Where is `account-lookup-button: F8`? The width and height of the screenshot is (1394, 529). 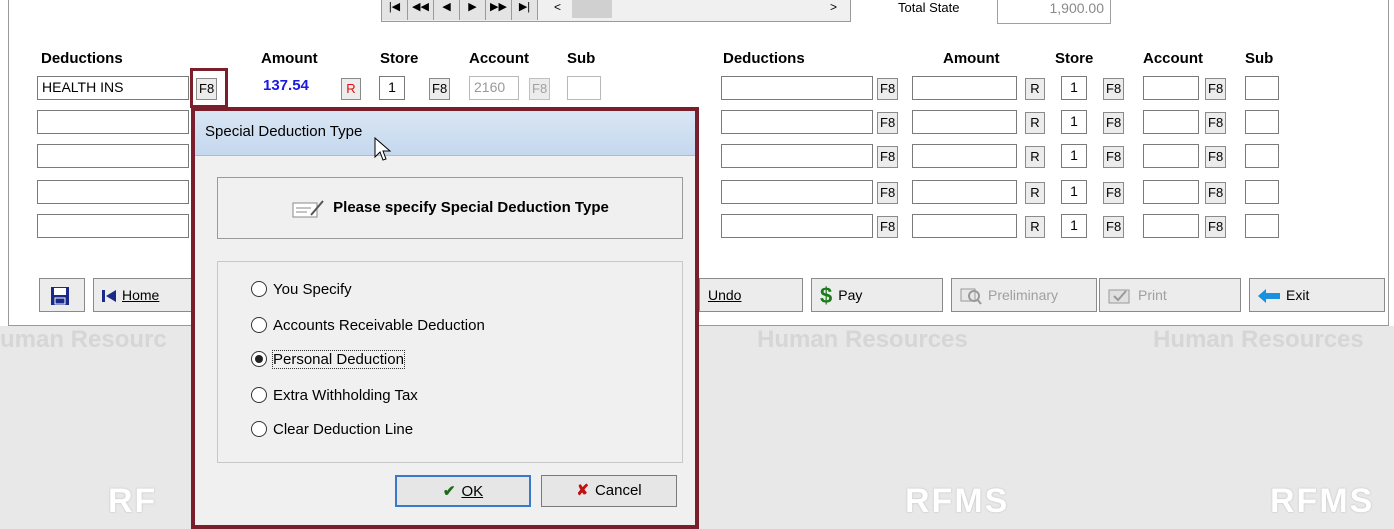 account-lookup-button: F8 is located at coordinates (540, 89).